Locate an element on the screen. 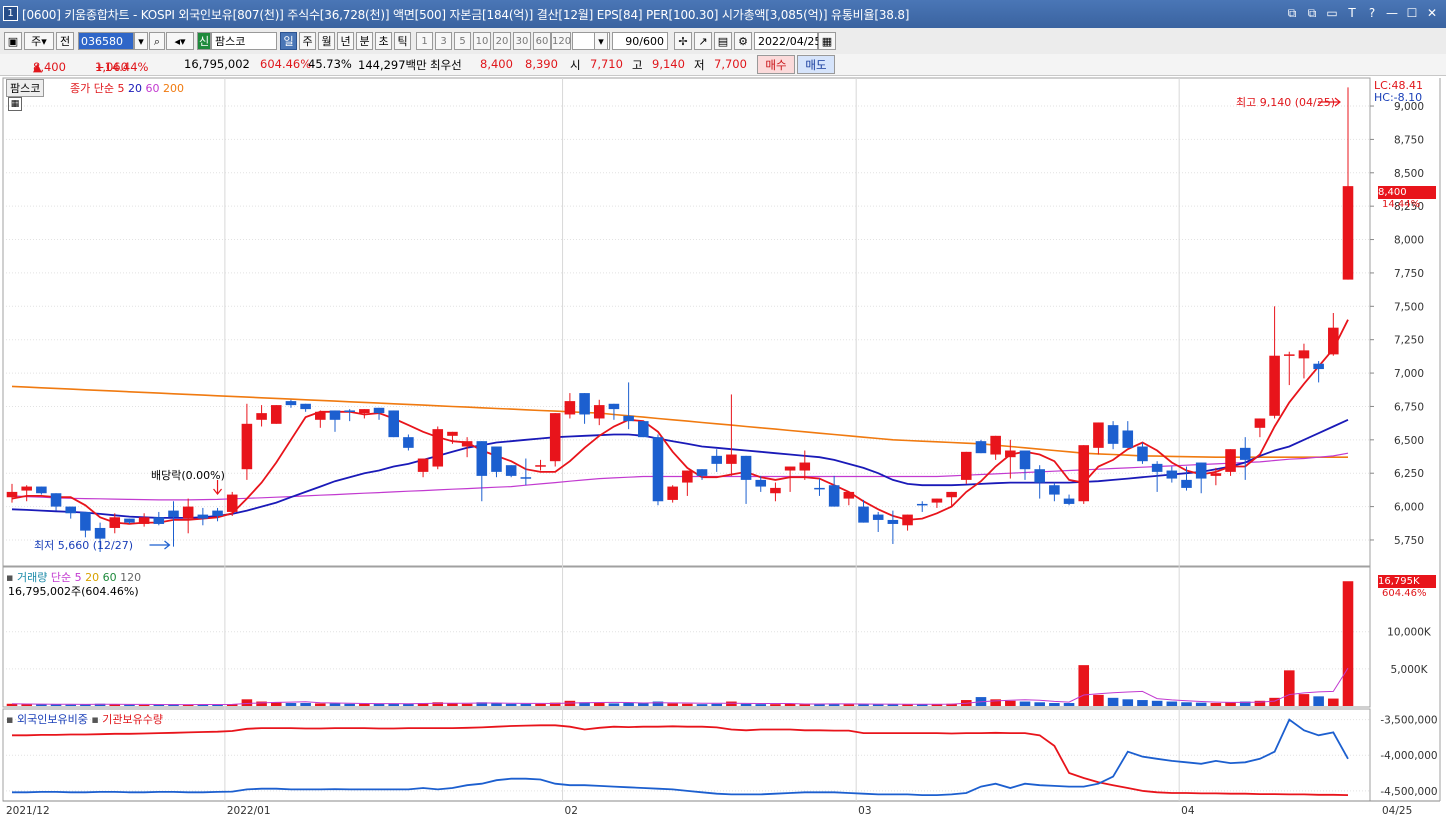  interval-10: 10 is located at coordinates (482, 41).